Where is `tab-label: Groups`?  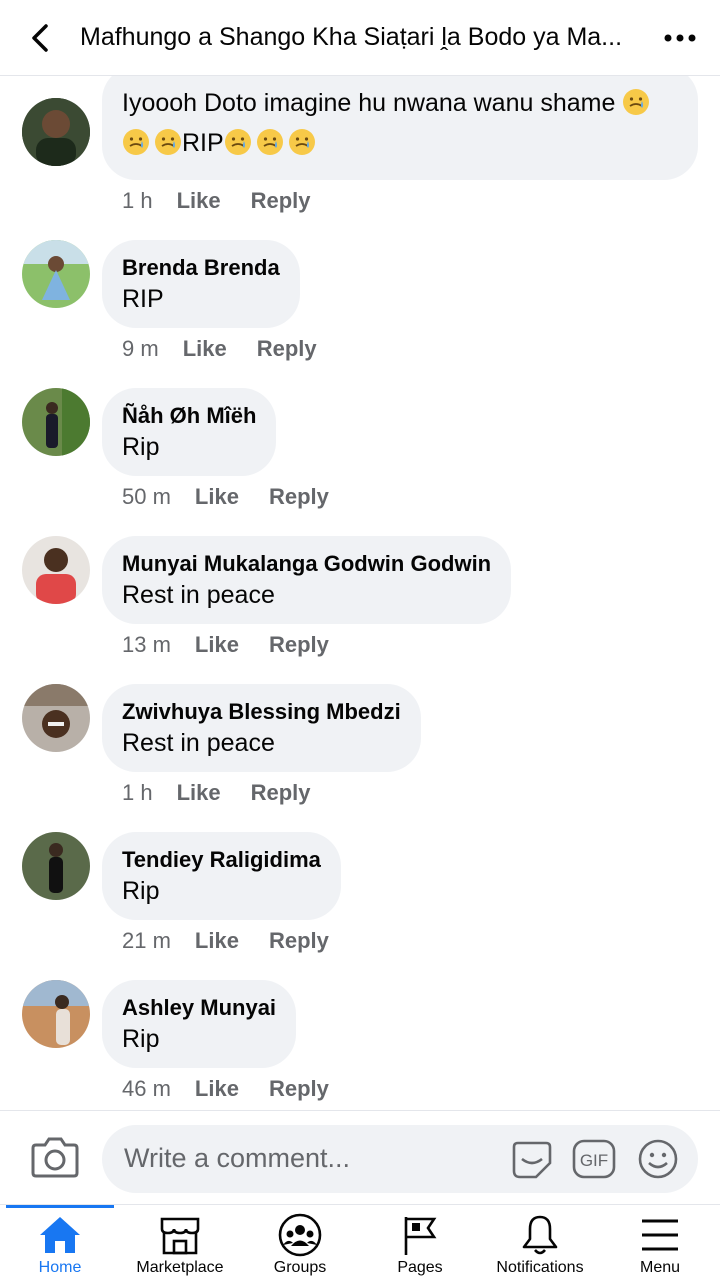 tab-label: Groups is located at coordinates (300, 1267).